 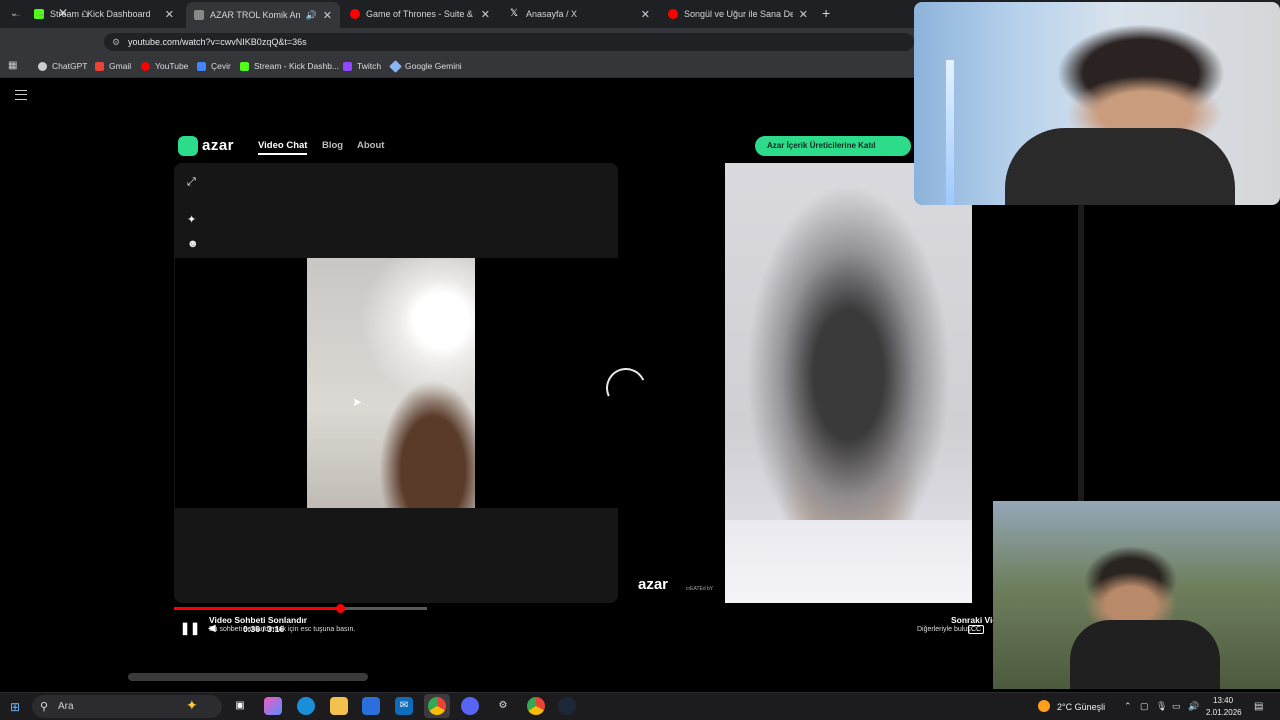 What do you see at coordinates (371, 706) in the screenshot?
I see `store-icon` at bounding box center [371, 706].